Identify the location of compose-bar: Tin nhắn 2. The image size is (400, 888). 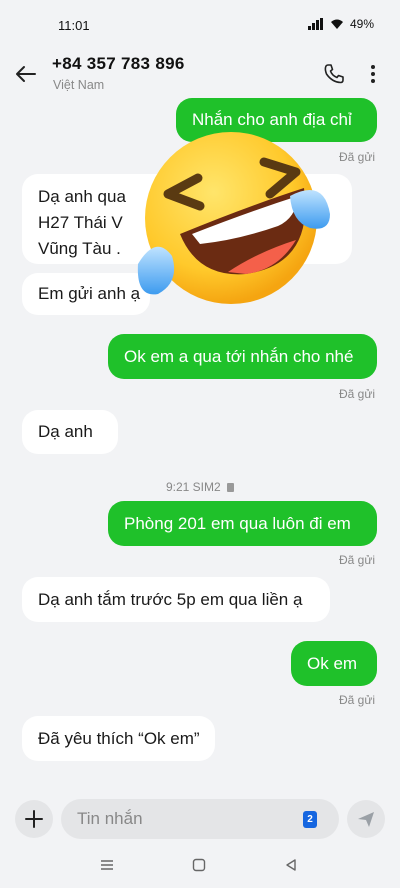
(200, 819).